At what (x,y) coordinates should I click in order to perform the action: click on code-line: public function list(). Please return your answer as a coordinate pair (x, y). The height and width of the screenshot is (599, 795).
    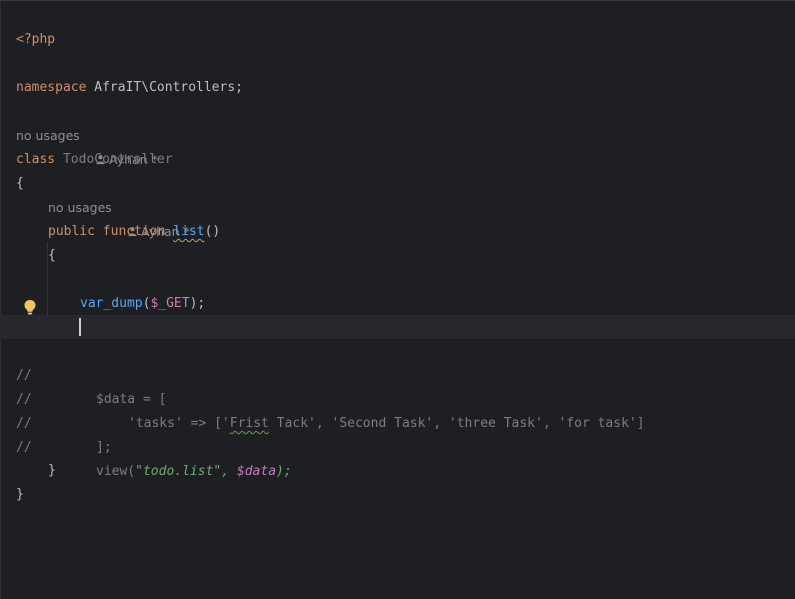
    Looking at the image, I should click on (397, 217).